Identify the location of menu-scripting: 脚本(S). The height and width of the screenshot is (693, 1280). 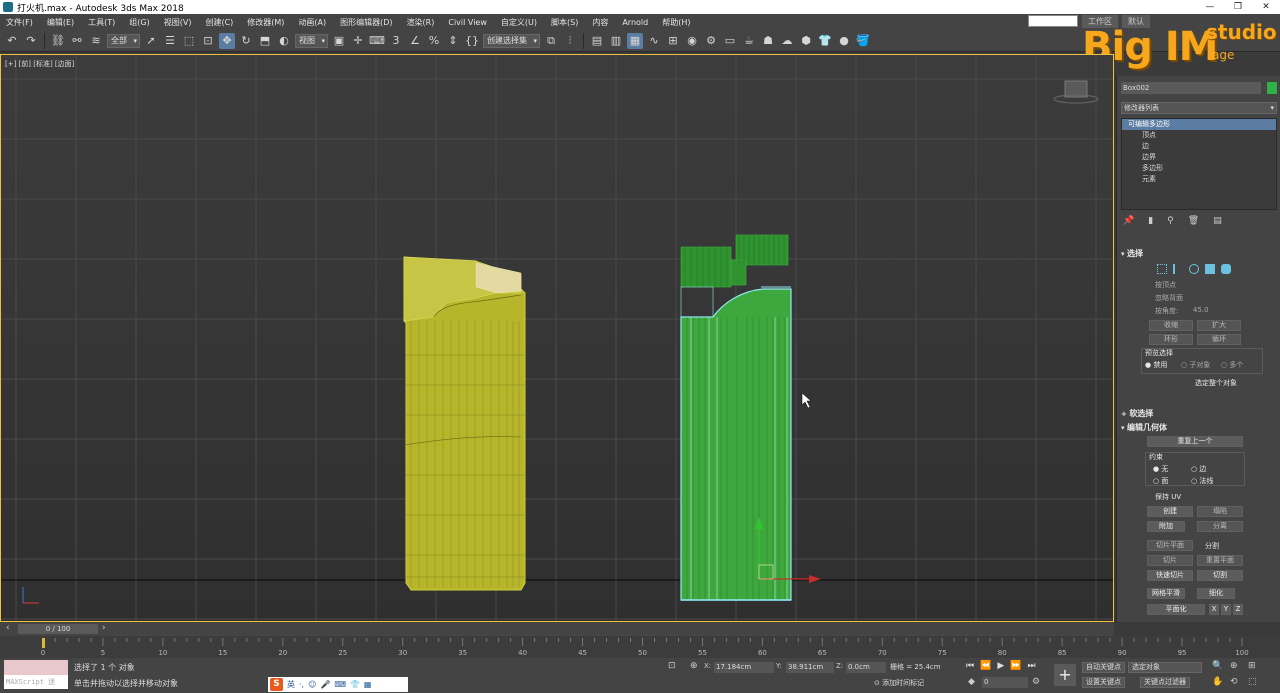
(564, 22).